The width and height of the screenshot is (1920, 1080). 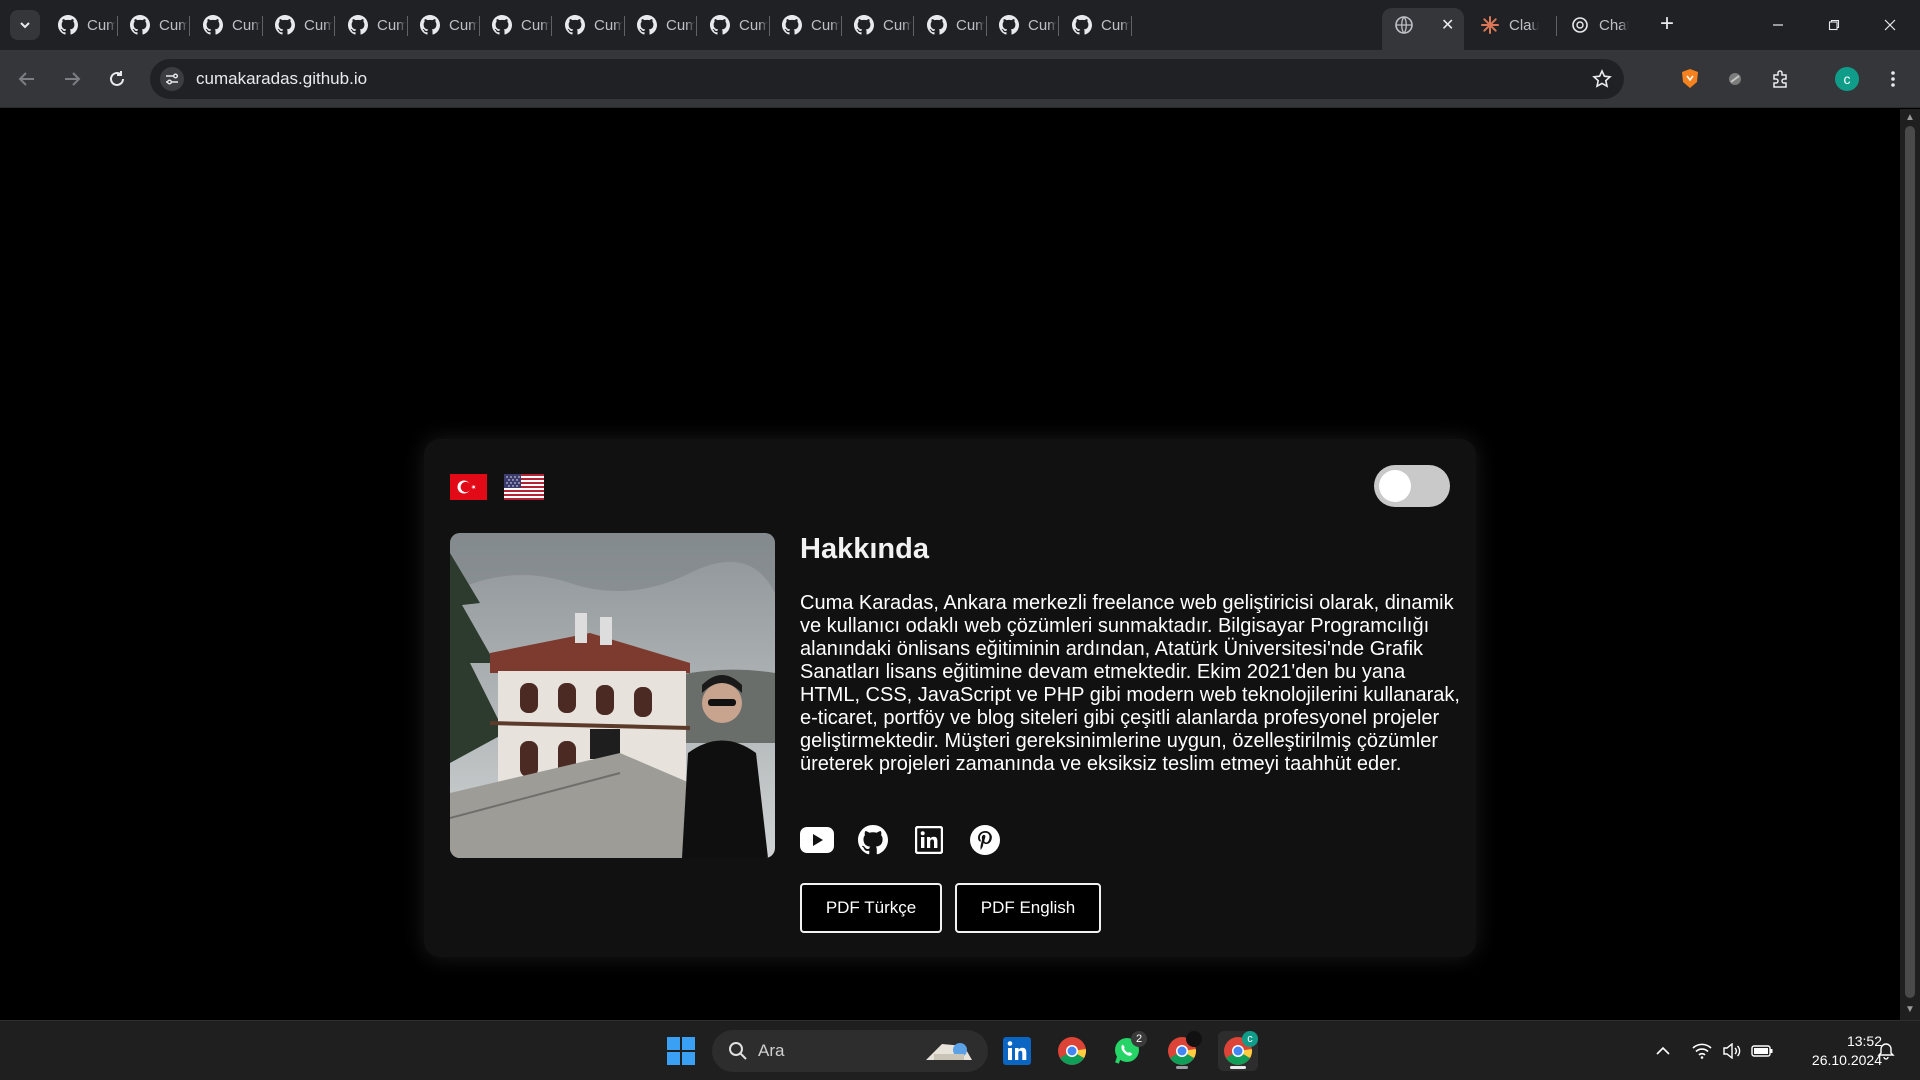 I want to click on claude-icon, so click(x=1490, y=25).